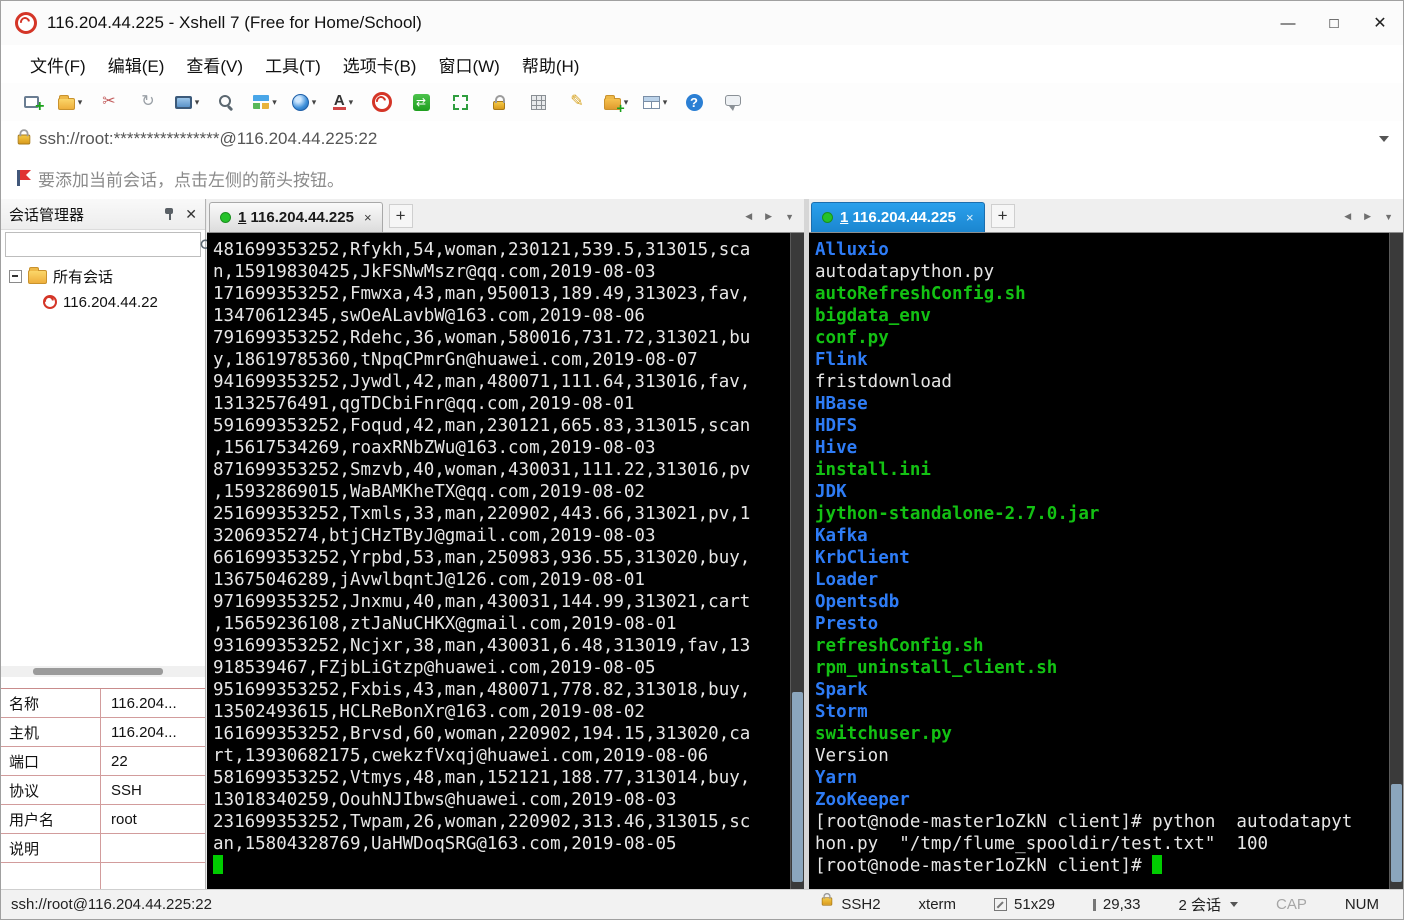  Describe the element at coordinates (844, 217) in the screenshot. I see `tab-number: 1` at that location.